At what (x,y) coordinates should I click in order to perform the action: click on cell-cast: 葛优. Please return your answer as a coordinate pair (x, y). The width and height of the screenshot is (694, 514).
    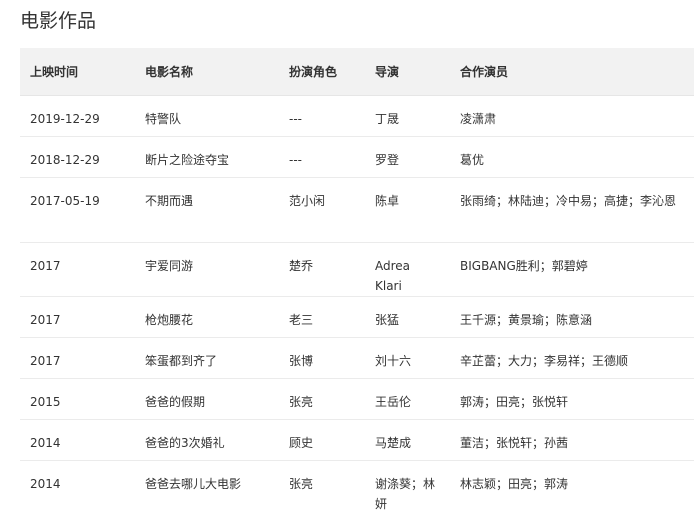
    Looking at the image, I should click on (572, 157).